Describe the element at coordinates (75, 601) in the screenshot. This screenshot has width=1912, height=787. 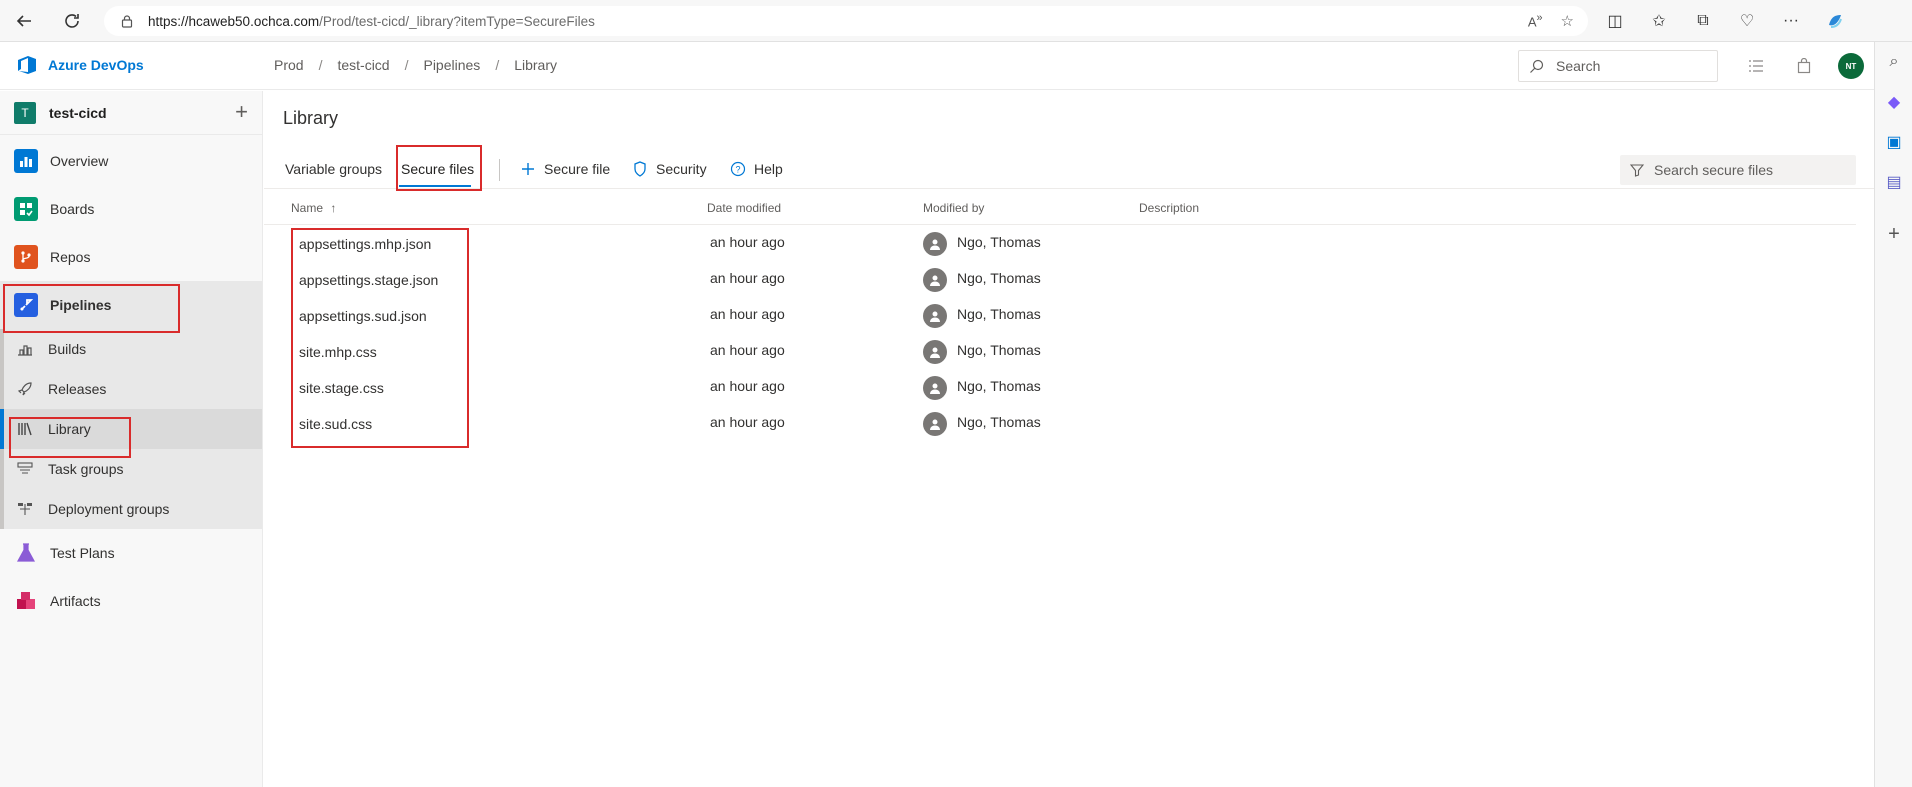
I see `nav-label: Artifacts` at that location.